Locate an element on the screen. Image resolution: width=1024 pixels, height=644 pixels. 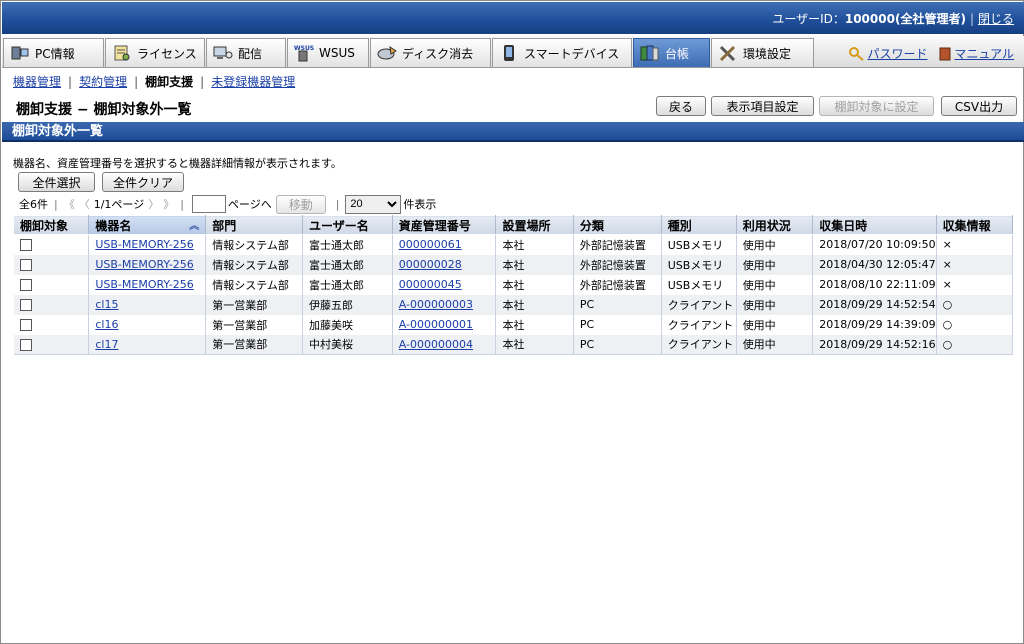
tab-settings: 環境設定 is located at coordinates (762, 52).